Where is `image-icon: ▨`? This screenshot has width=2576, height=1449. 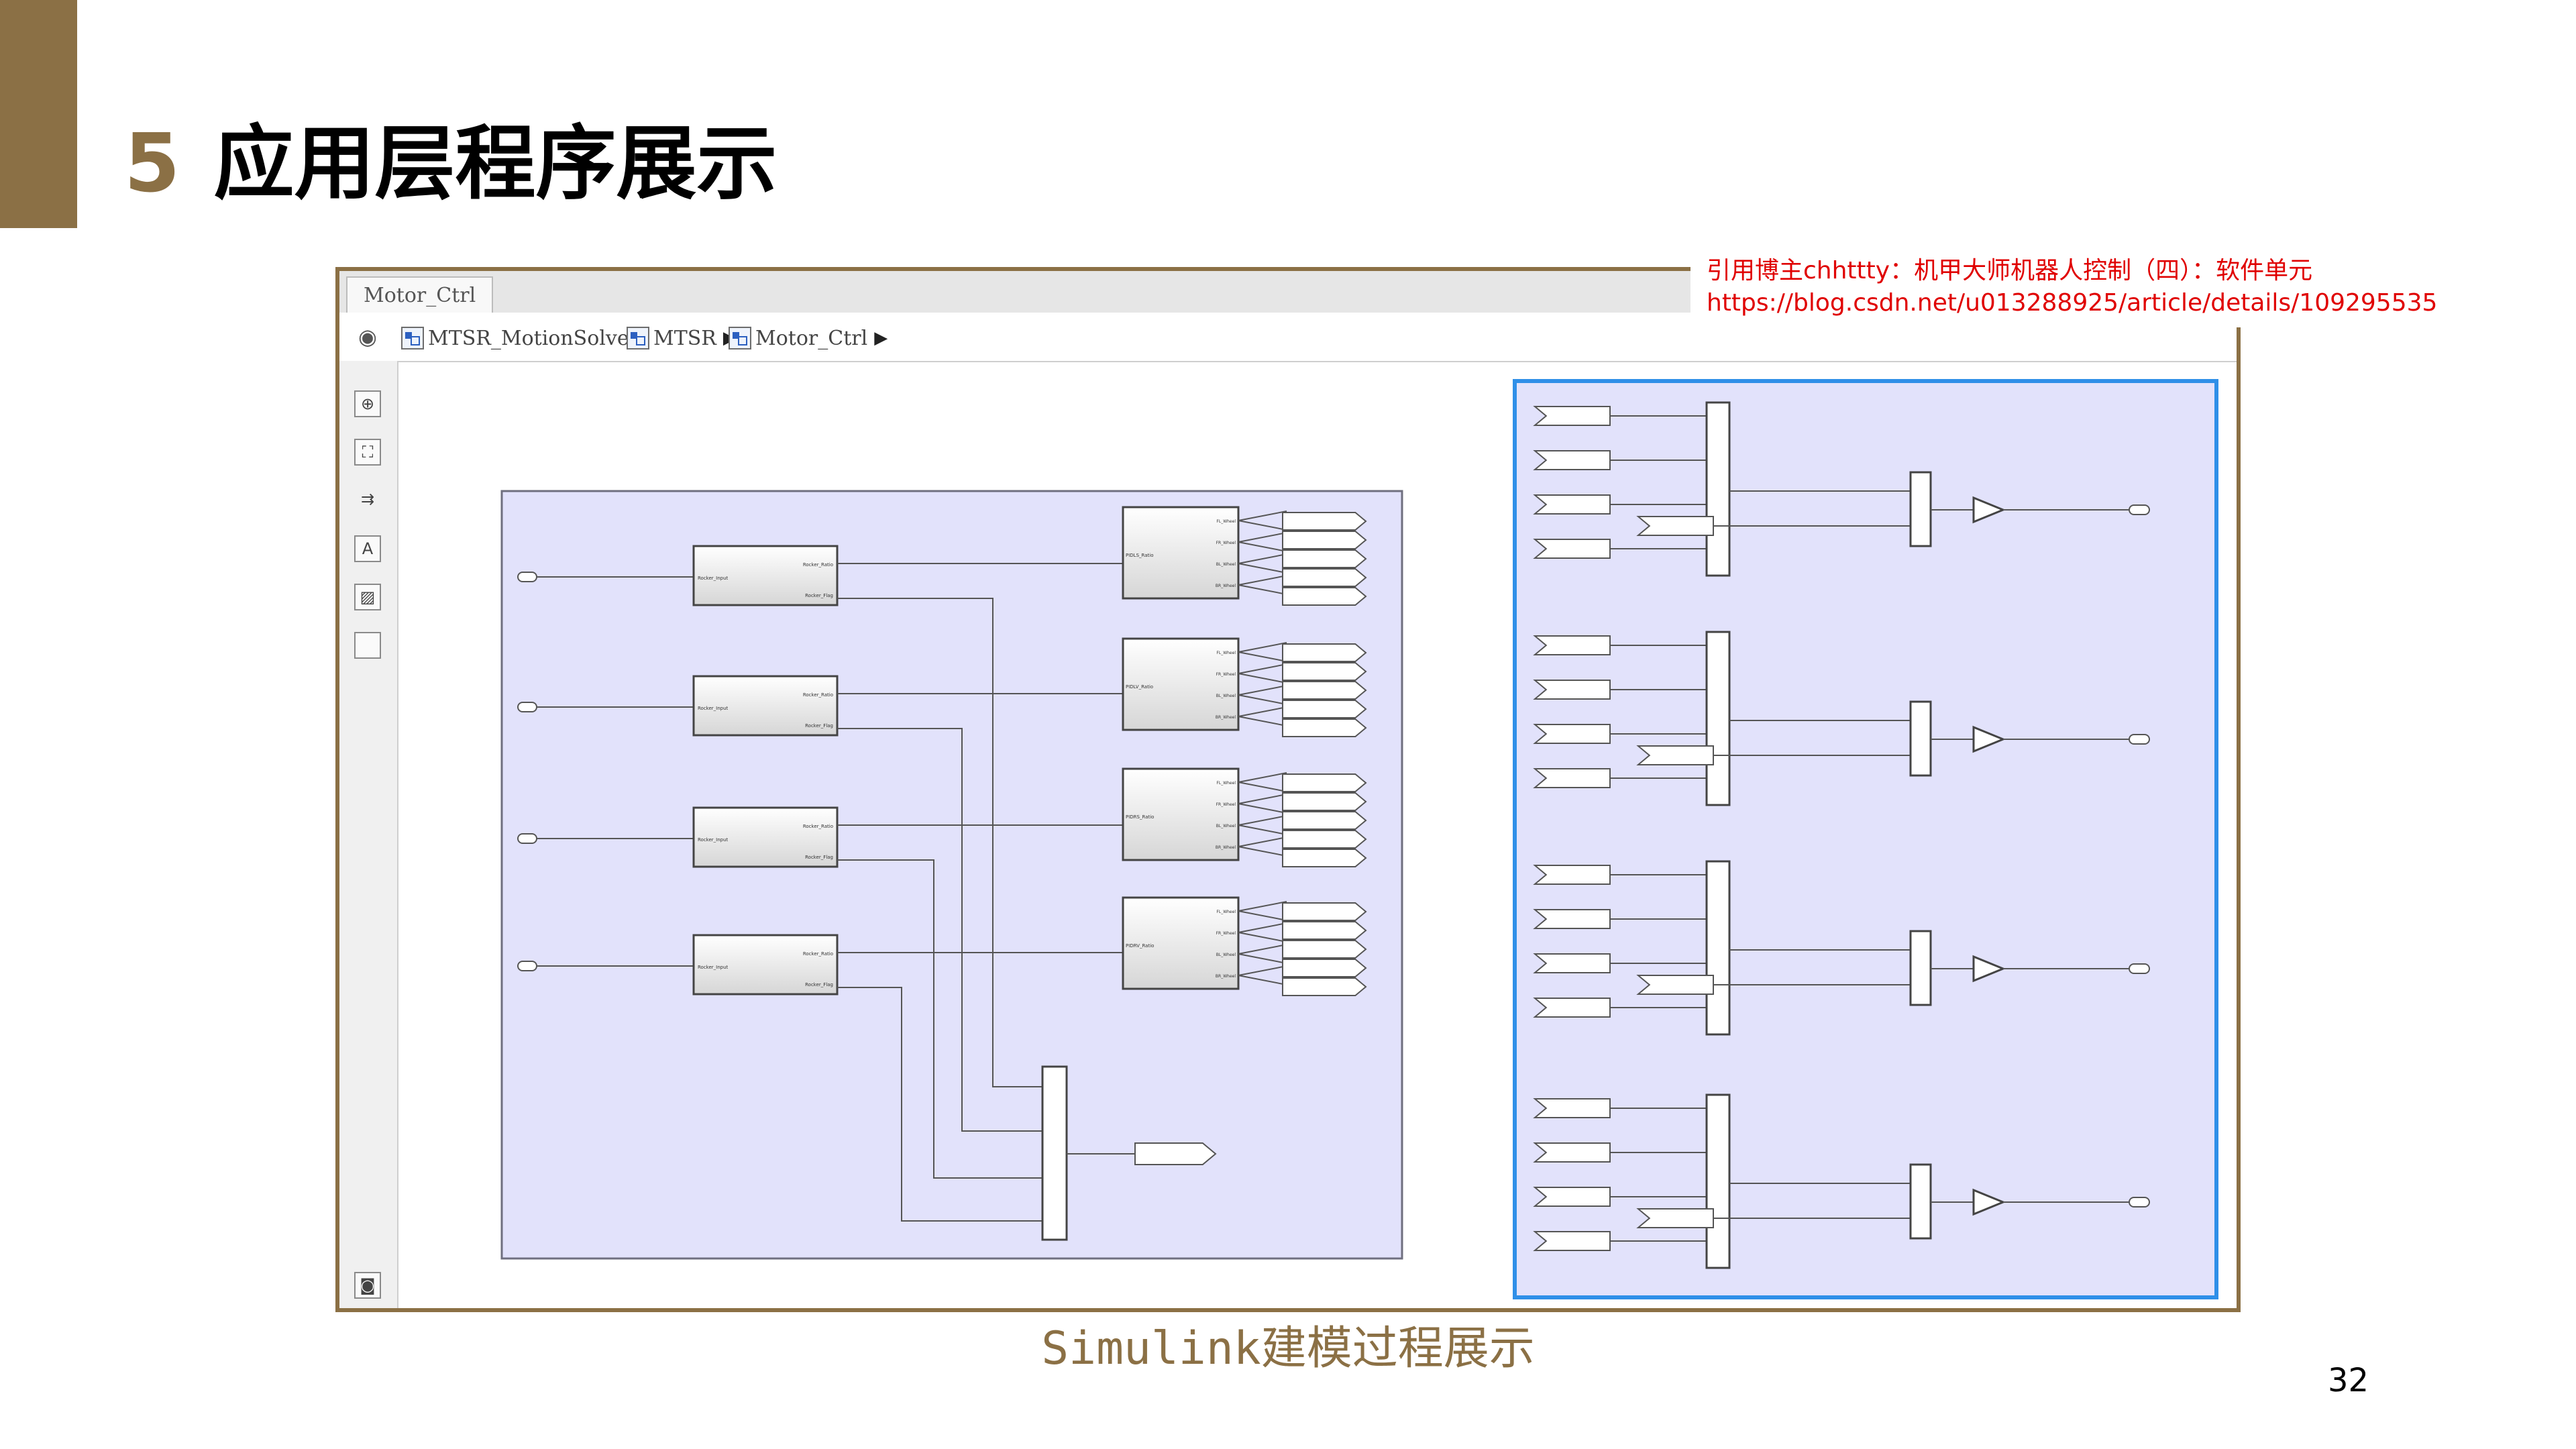
image-icon: ▨ is located at coordinates (367, 597).